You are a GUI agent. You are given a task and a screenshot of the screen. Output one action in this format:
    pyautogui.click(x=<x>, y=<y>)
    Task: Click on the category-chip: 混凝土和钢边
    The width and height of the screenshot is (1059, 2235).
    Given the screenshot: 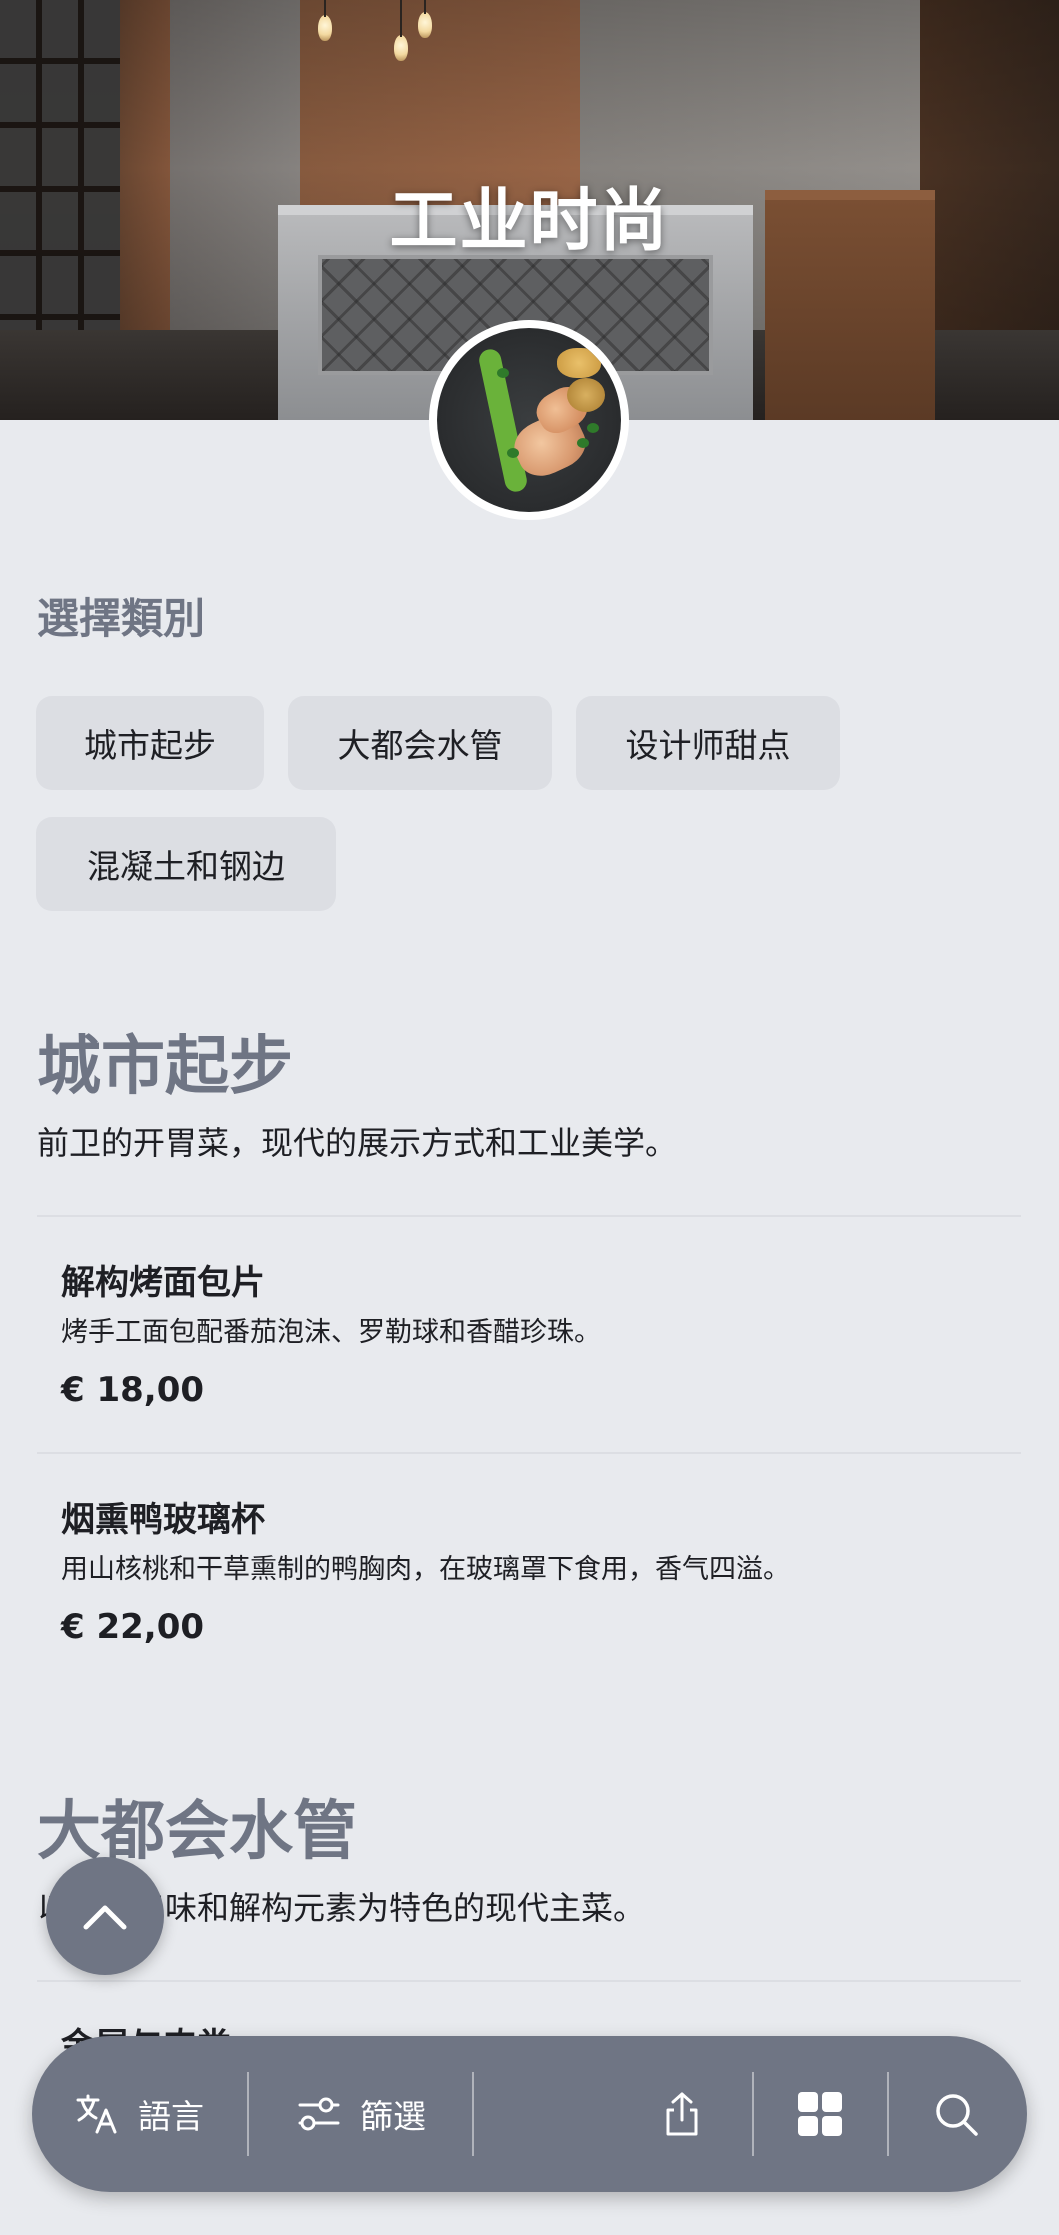 What is the action you would take?
    pyautogui.click(x=186, y=864)
    